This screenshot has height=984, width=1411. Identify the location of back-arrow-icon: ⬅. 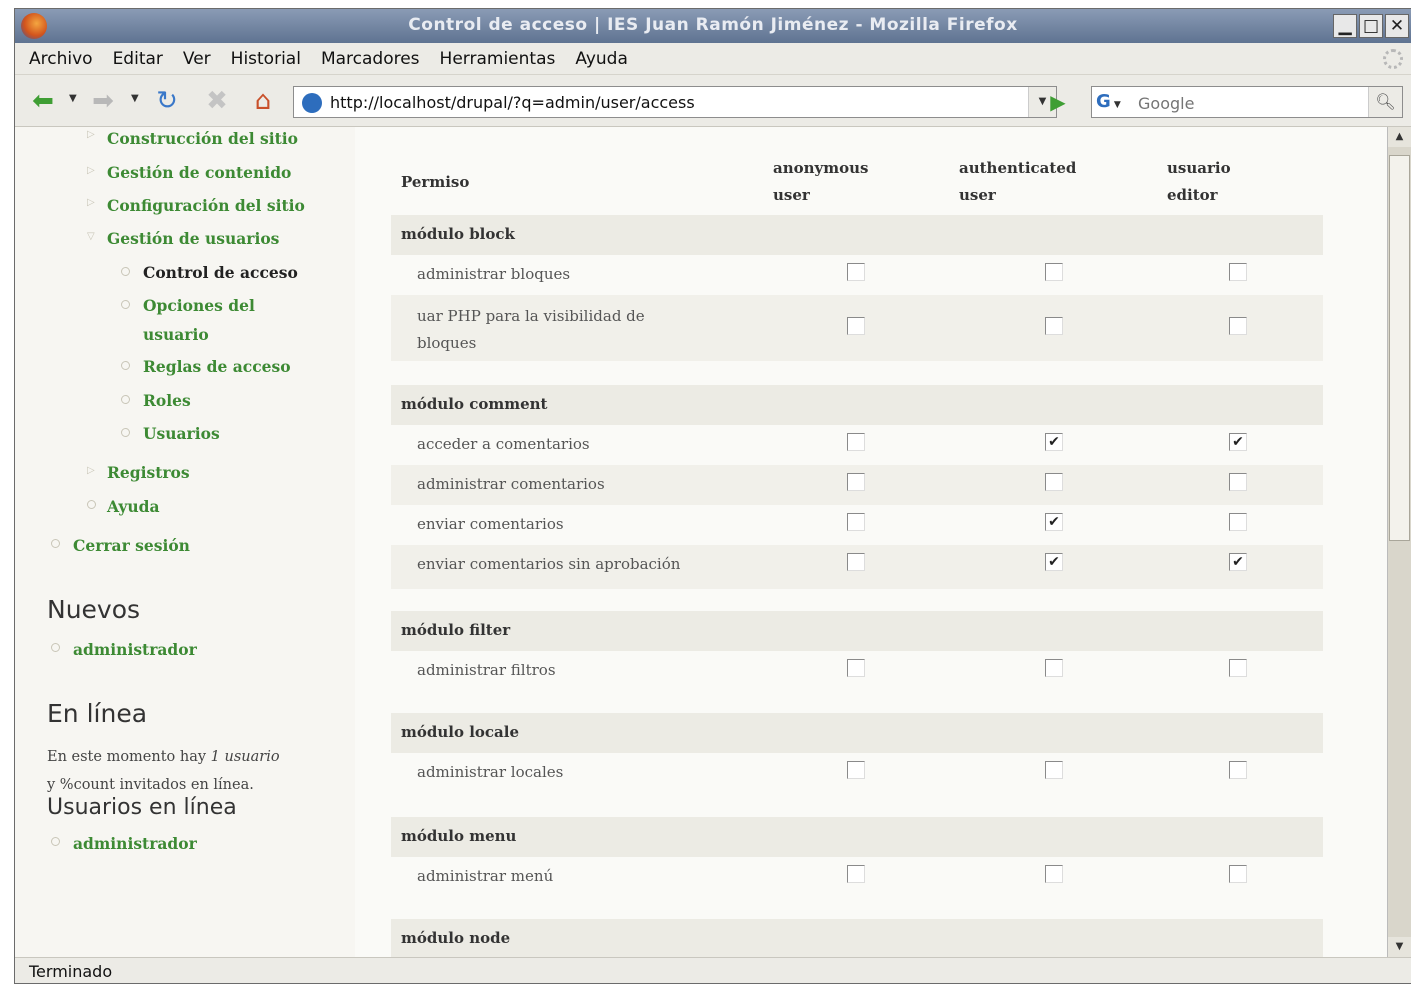
(43, 101).